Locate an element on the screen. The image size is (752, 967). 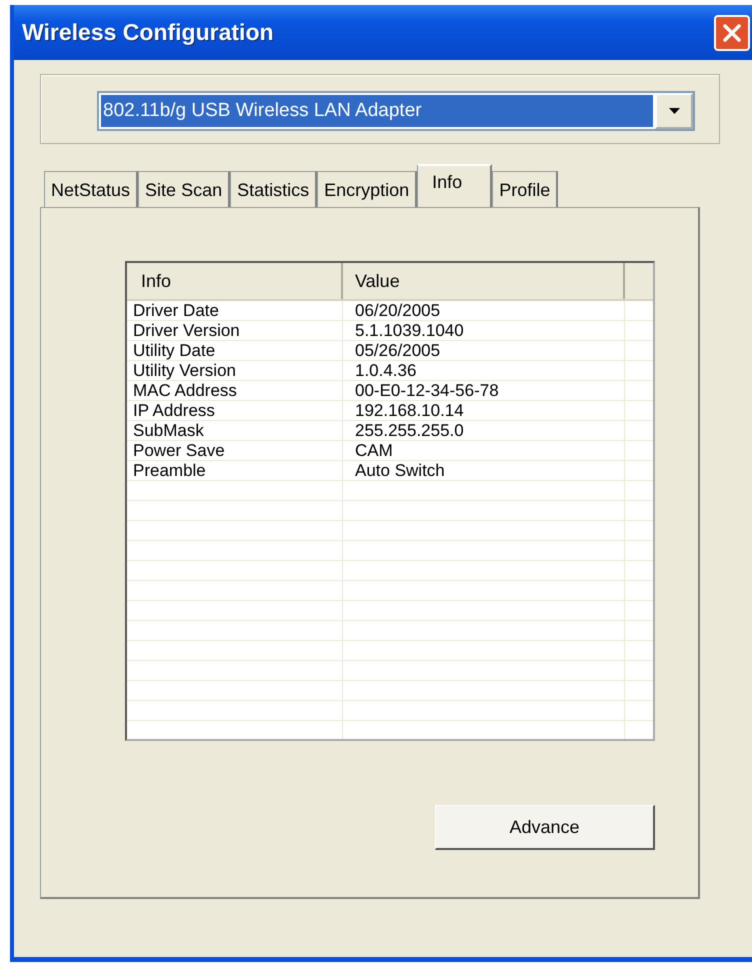
table-cell: Driver Date is located at coordinates (235, 310).